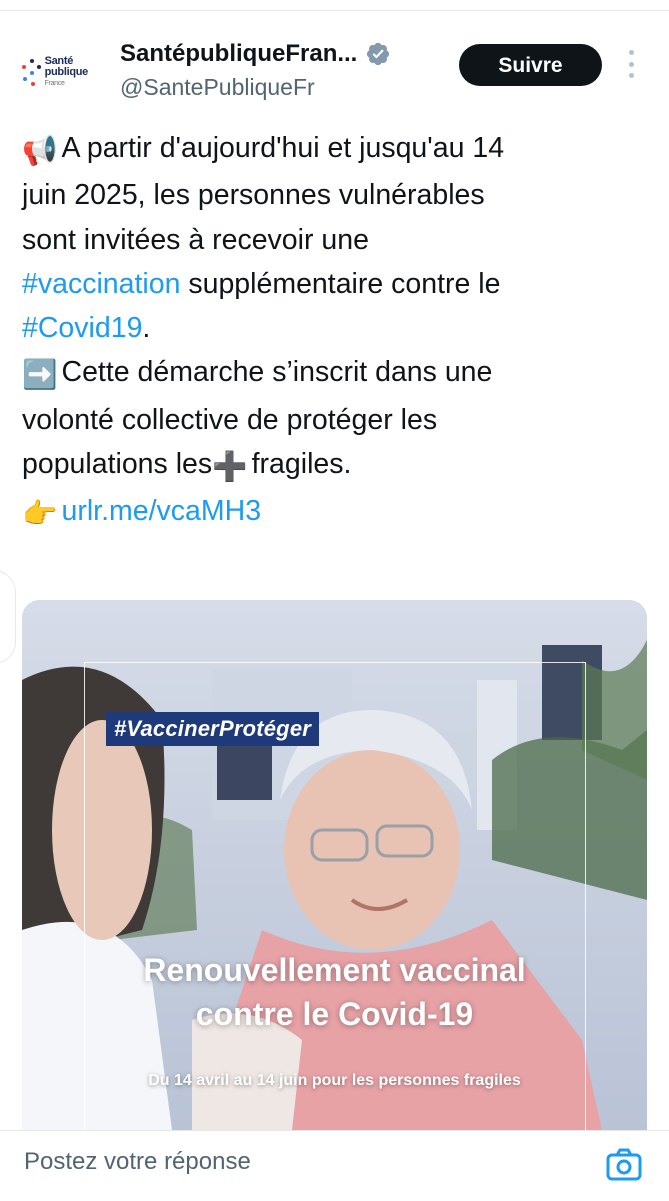 The width and height of the screenshot is (669, 1201). I want to click on tweet-text-segment: populations les, so click(117, 464).